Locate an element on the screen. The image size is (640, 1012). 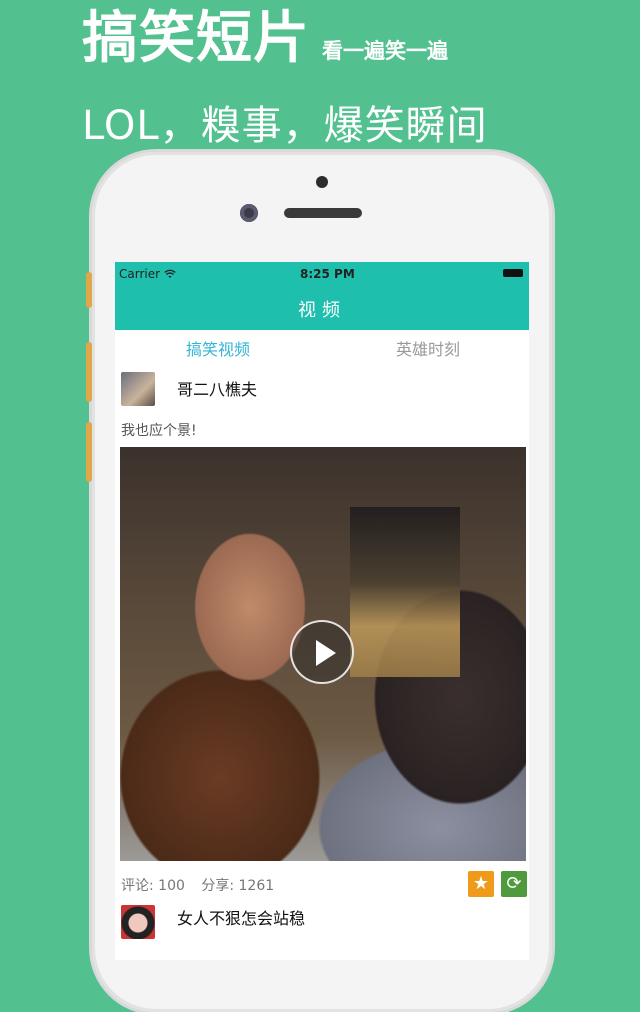
promo-tagline: LOL，糗事，爆笑瞬间 is located at coordinates (285, 126).